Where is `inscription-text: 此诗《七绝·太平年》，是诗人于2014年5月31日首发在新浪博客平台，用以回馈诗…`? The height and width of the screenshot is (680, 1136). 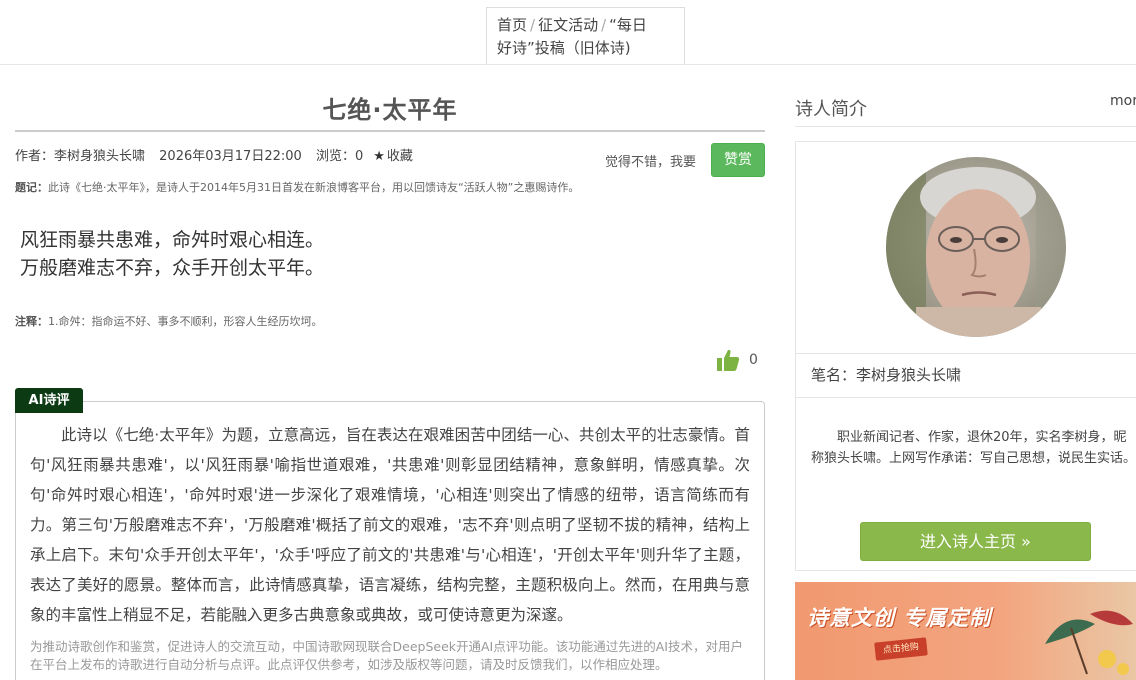
inscription-text: 此诗《七绝·太平年》，是诗人于2014年5月31日首发在新浪博客平台，用以回馈诗… is located at coordinates (314, 187).